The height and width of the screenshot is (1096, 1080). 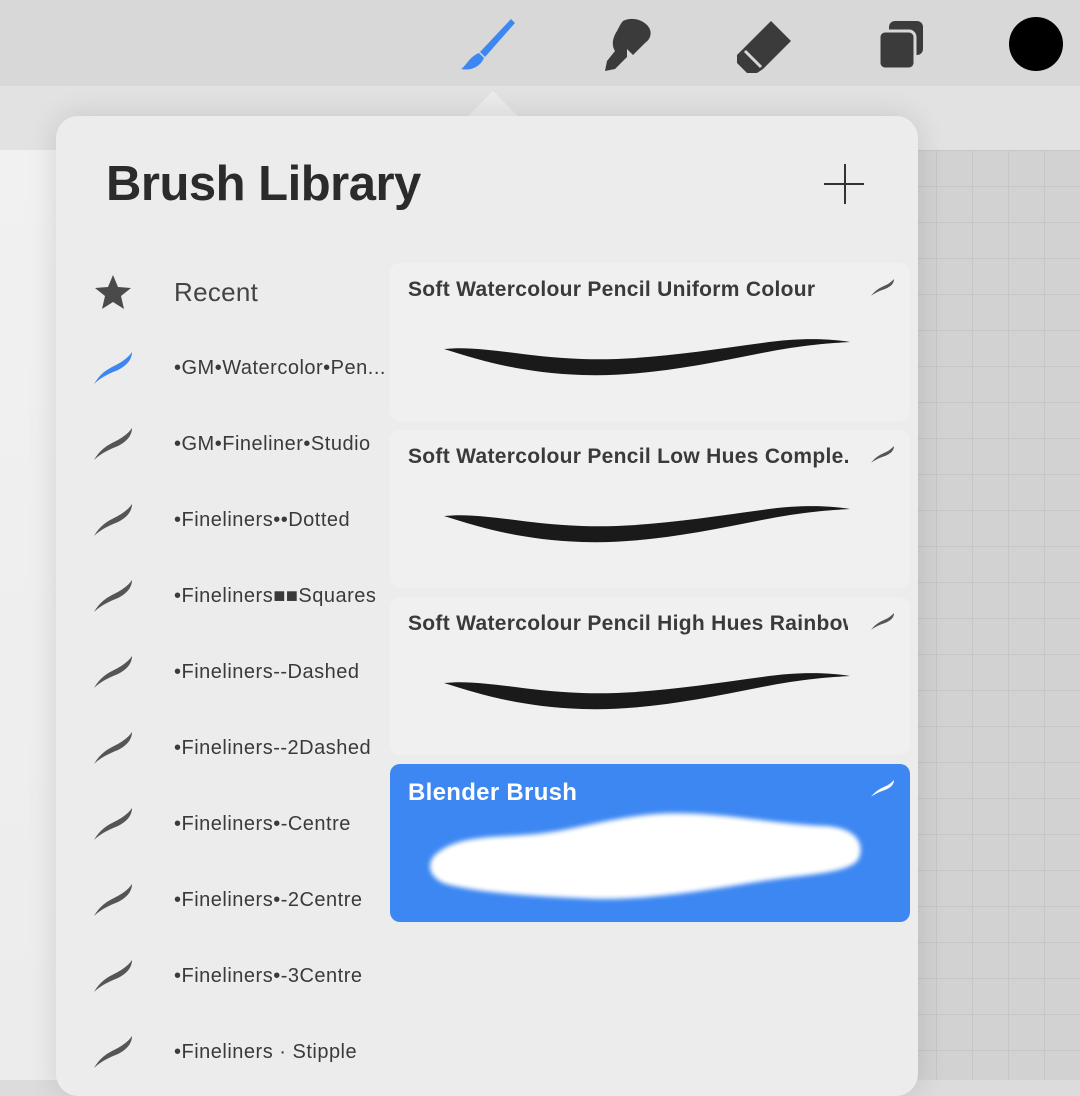 What do you see at coordinates (493, 792) in the screenshot?
I see `brush-name: Blender Brush` at bounding box center [493, 792].